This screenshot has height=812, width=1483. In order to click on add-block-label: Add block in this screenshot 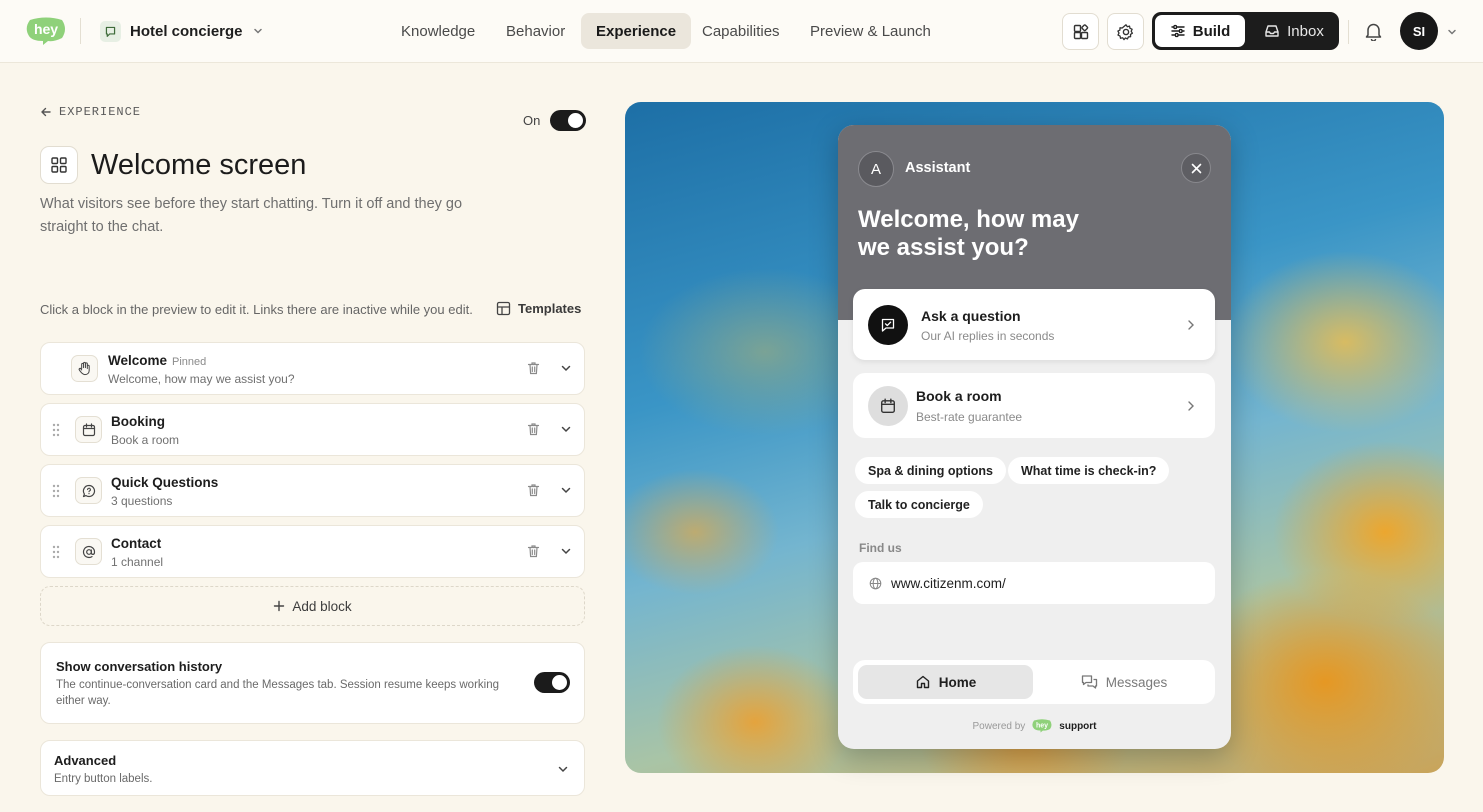, I will do `click(322, 606)`.